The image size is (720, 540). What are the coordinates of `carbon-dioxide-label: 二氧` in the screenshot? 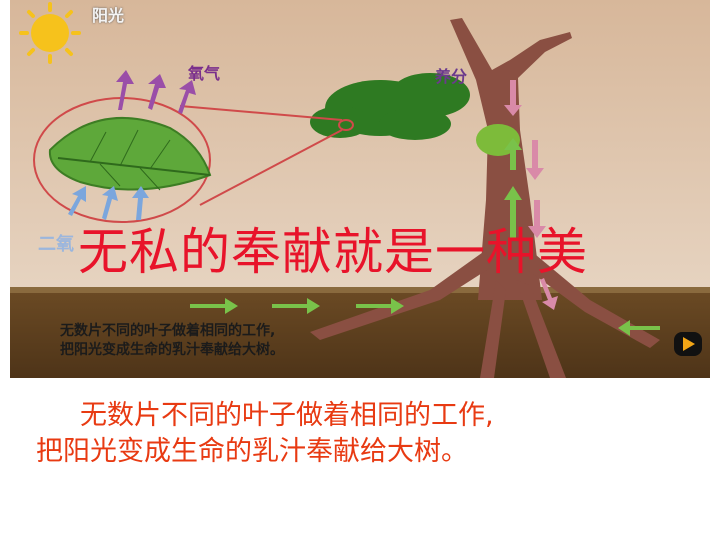 It's located at (56, 244).